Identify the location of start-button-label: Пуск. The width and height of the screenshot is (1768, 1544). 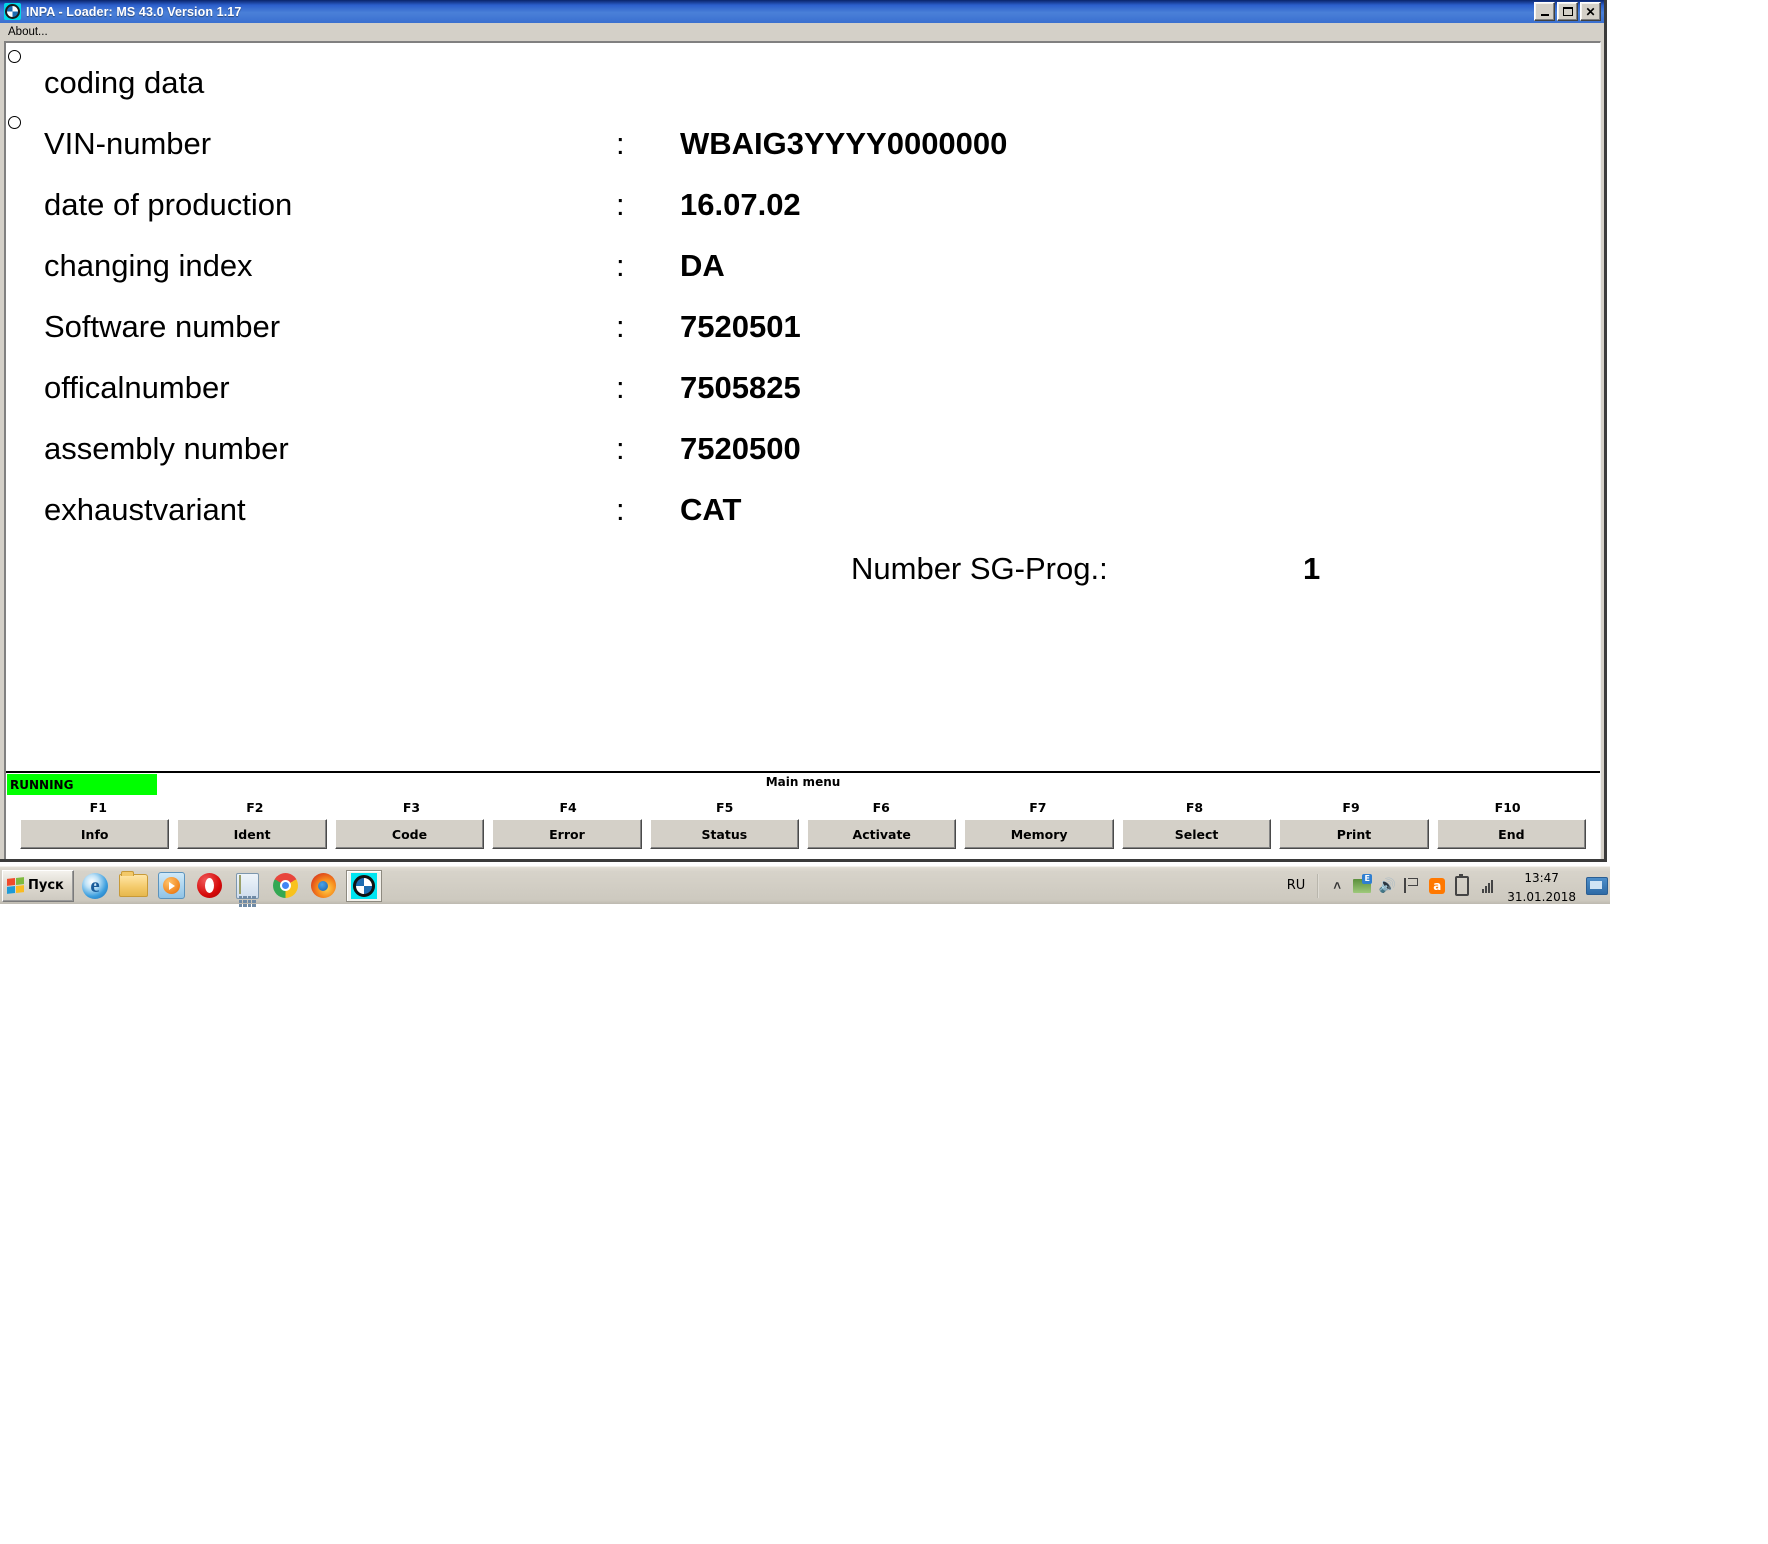
(46, 885).